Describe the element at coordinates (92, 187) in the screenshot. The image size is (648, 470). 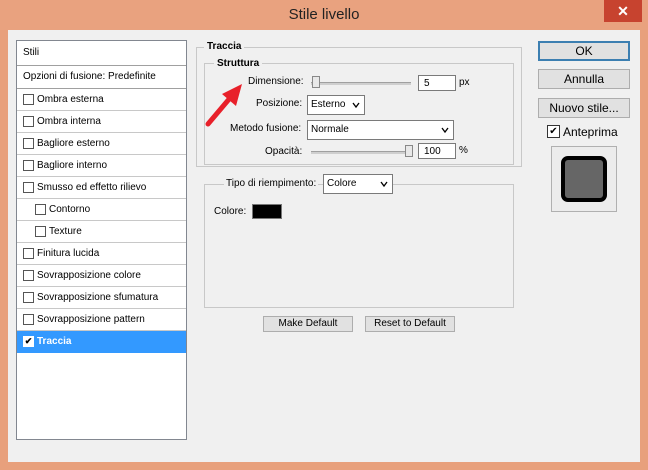
I see `style-item-label: Smusso ed effetto rilievo` at that location.